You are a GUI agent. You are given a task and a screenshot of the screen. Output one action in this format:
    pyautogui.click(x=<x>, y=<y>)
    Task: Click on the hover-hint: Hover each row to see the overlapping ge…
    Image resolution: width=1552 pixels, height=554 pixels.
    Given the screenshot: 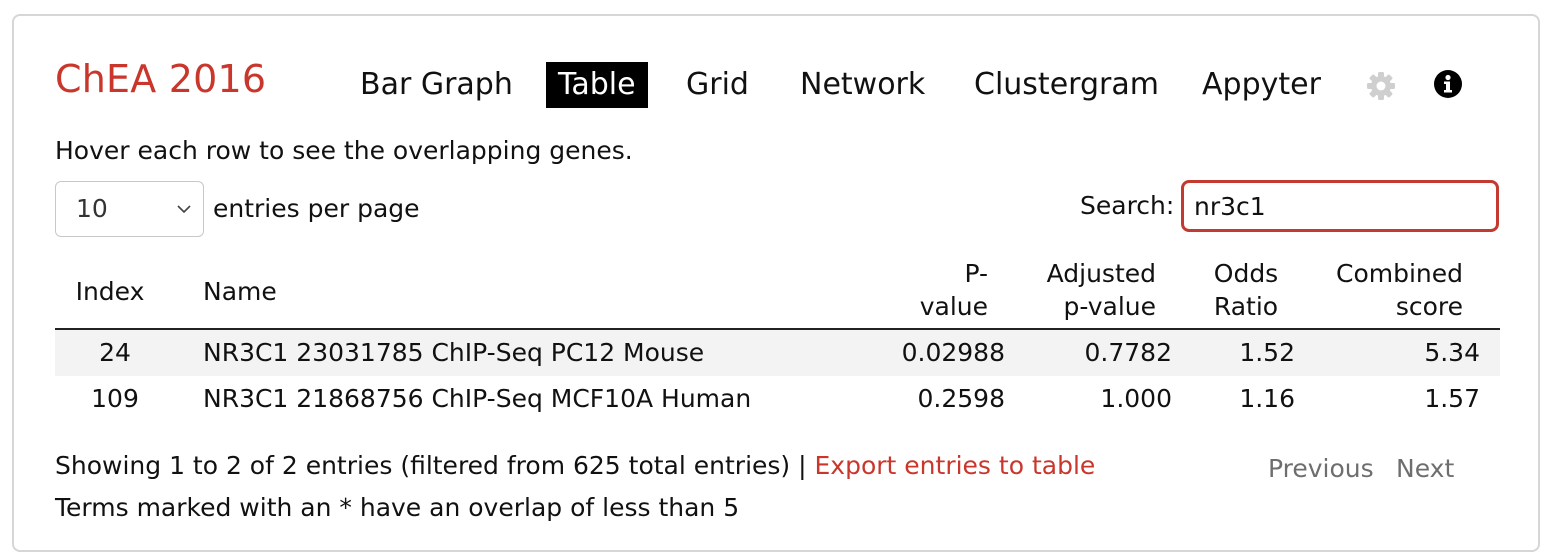 What is the action you would take?
    pyautogui.click(x=344, y=150)
    